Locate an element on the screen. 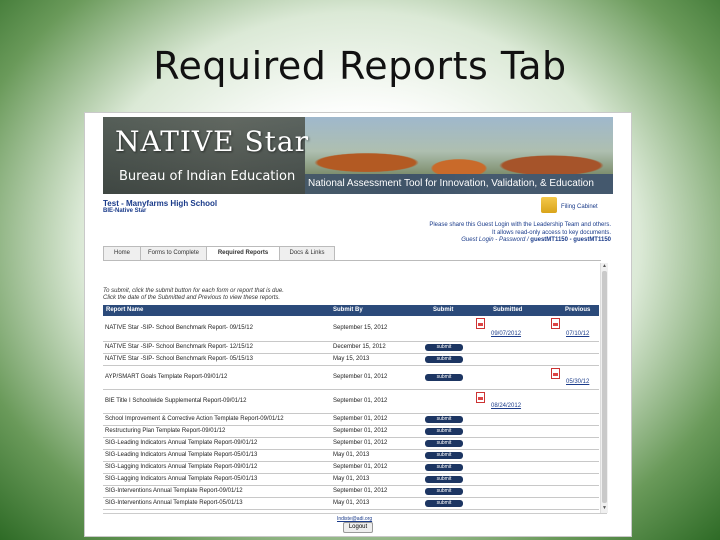 This screenshot has width=720, height=540. guest-line3-prefix: Guest Login - Password / is located at coordinates (496, 240).